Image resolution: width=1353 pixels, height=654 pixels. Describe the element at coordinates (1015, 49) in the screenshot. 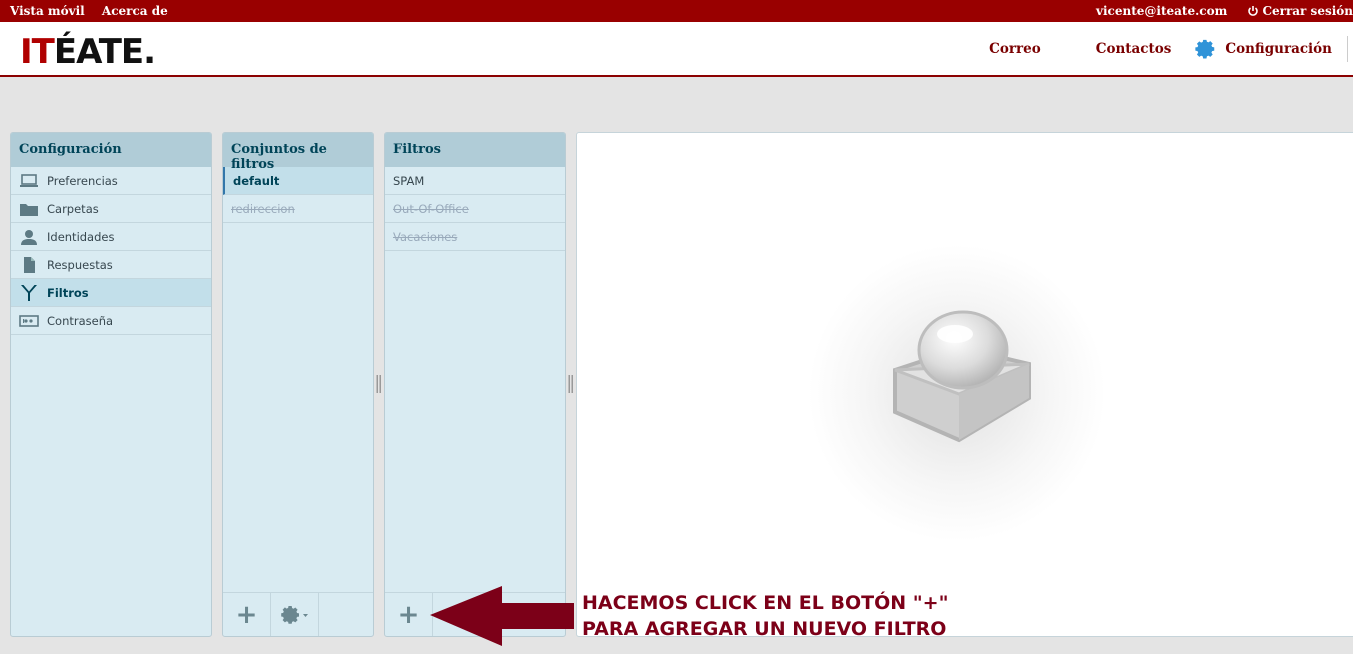

I see `nav-mail: Correo` at that location.